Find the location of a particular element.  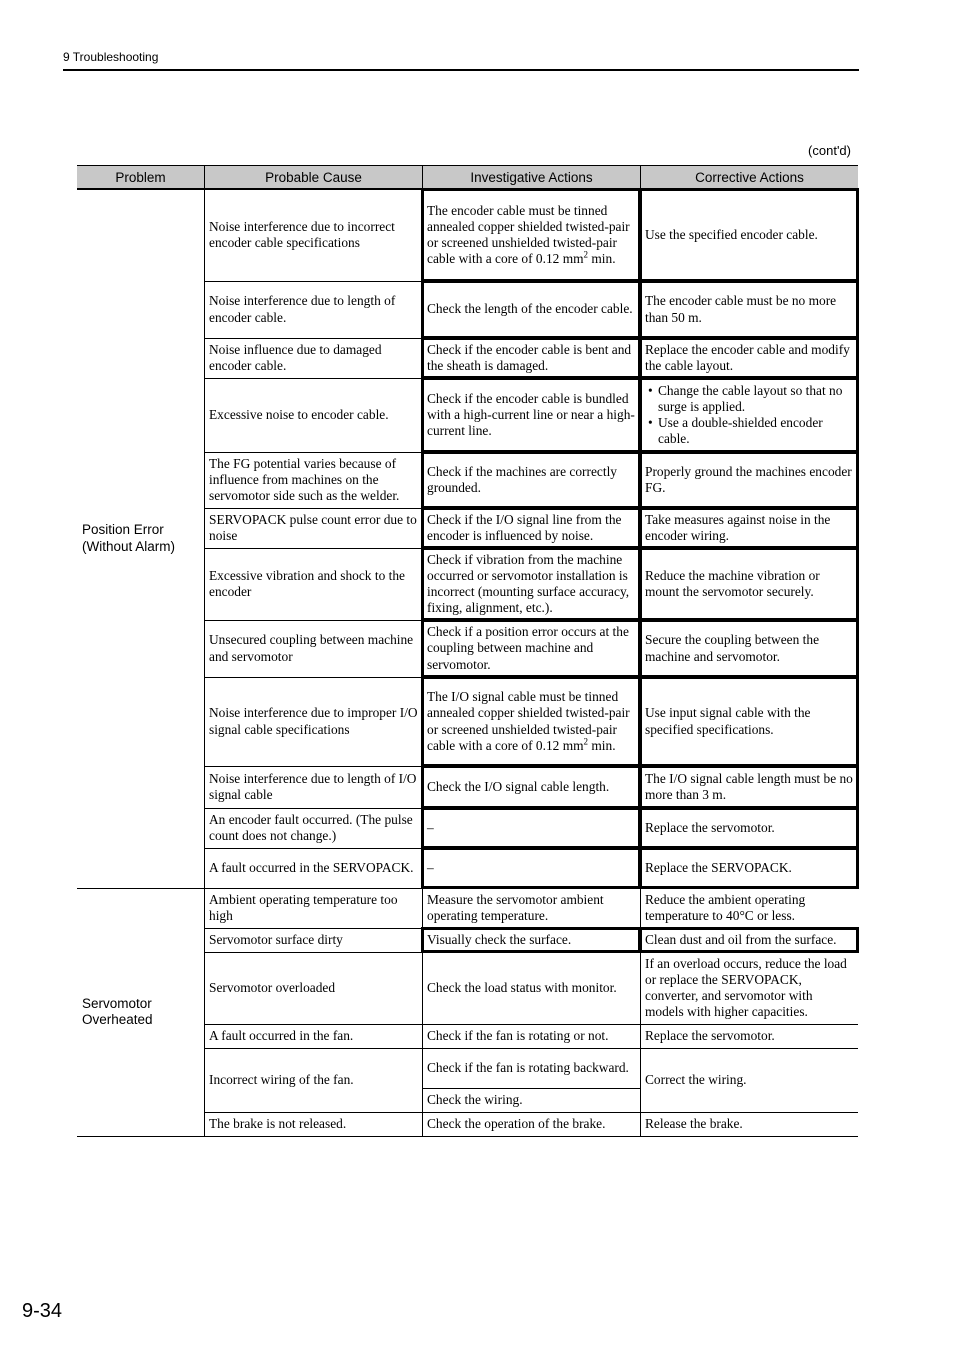

corrective-action-cell: Use the specified encoder cable. is located at coordinates (749, 235).